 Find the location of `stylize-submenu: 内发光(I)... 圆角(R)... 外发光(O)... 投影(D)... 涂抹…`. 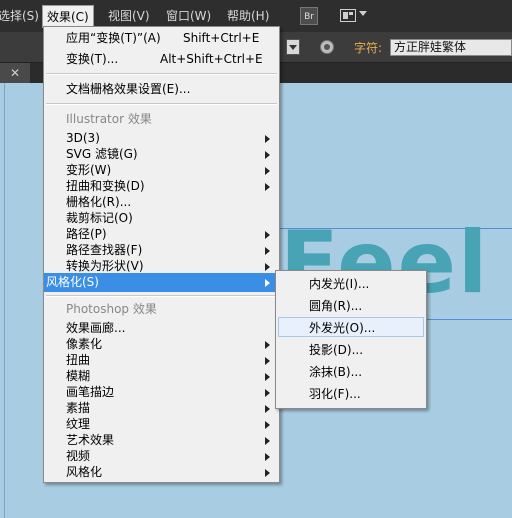

stylize-submenu: 内发光(I)... 圆角(R)... 外发光(O)... 投影(D)... 涂抹… is located at coordinates (351, 339).